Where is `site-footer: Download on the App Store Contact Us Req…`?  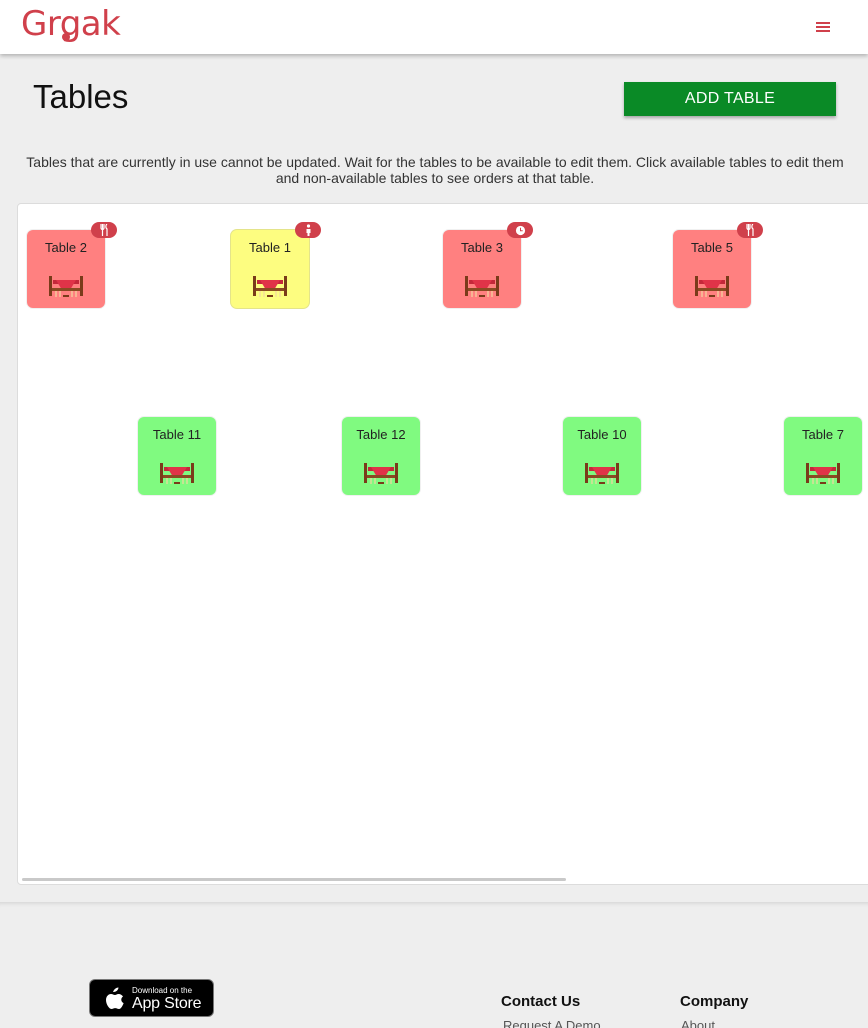
site-footer: Download on the App Store Contact Us Req… is located at coordinates (434, 965).